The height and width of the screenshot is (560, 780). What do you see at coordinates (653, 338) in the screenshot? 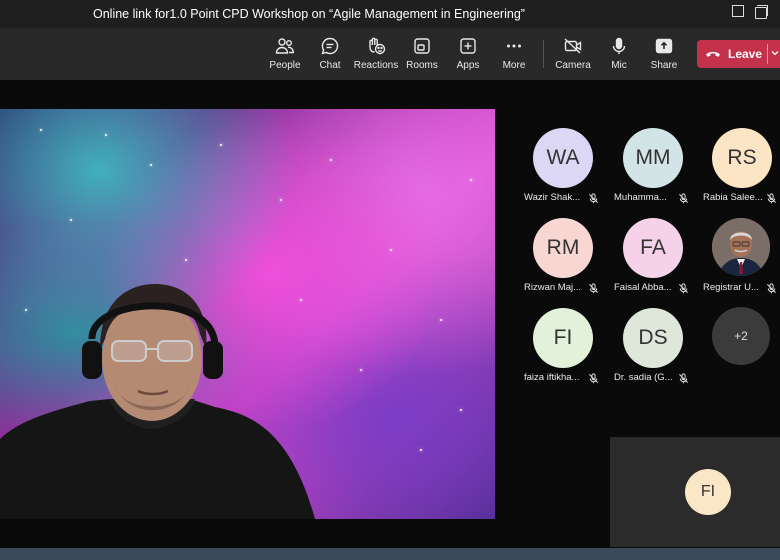
I see `participant-avatar-ds: DS` at bounding box center [653, 338].